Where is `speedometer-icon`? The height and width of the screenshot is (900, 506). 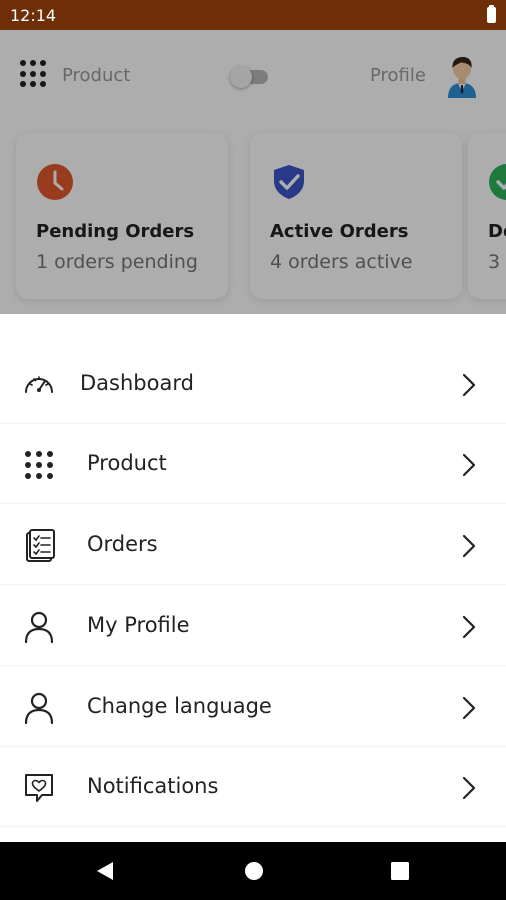
speedometer-icon is located at coordinates (39, 384).